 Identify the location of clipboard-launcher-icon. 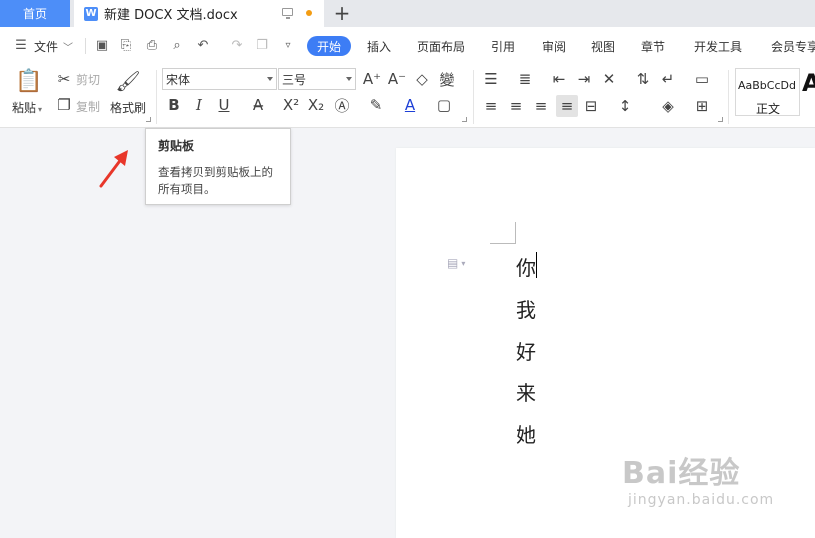
(148, 119).